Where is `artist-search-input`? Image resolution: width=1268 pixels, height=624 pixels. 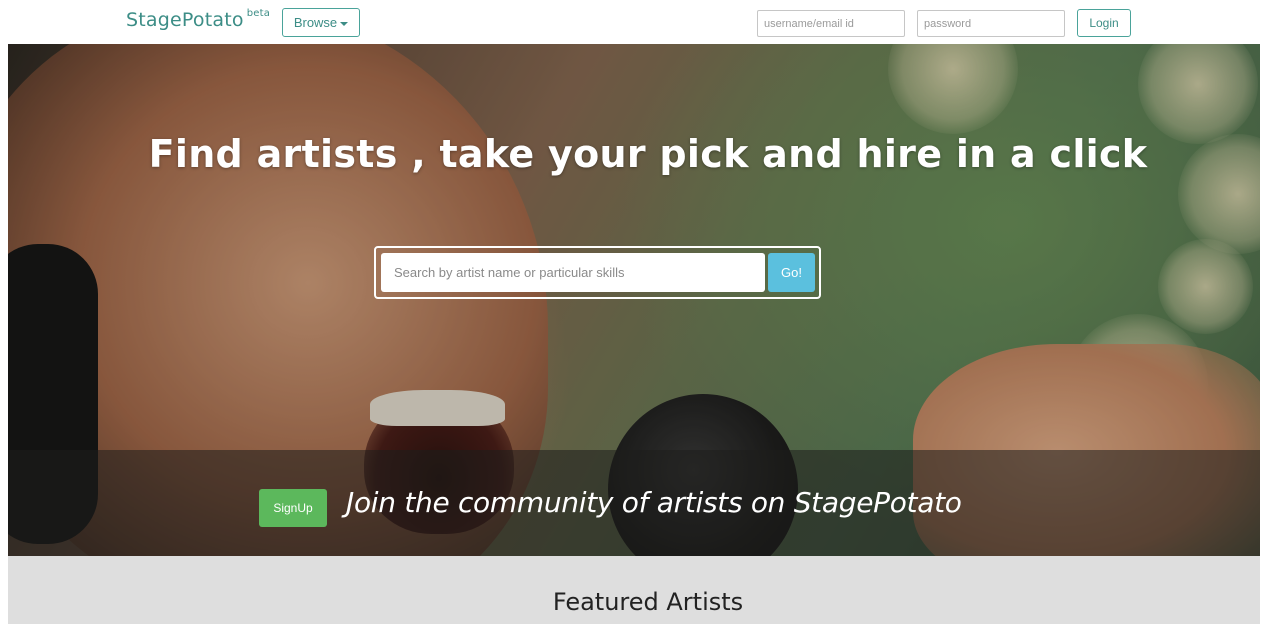 artist-search-input is located at coordinates (573, 272).